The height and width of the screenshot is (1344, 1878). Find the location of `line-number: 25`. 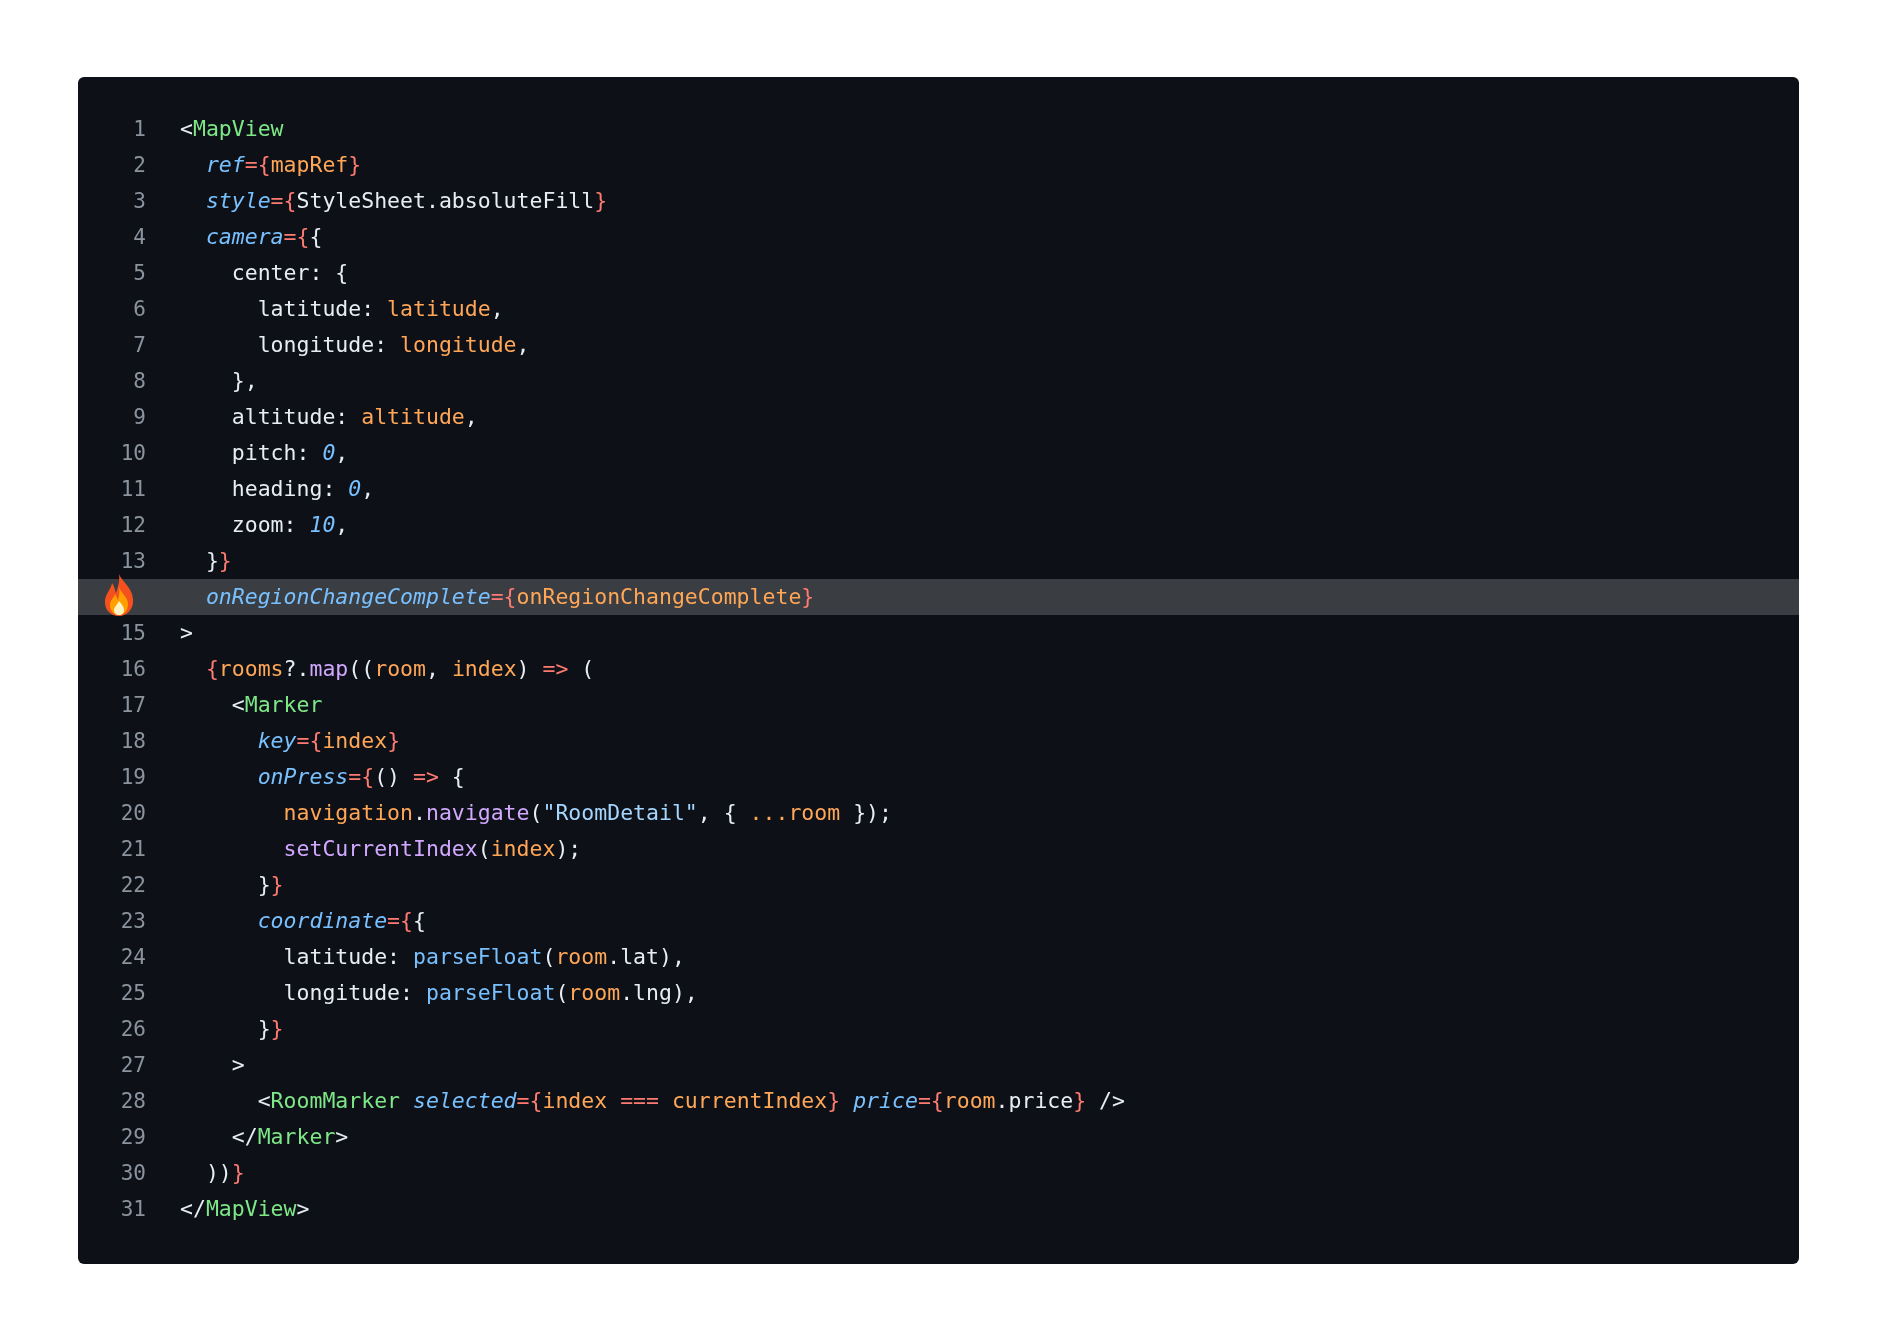

line-number: 25 is located at coordinates (133, 993).